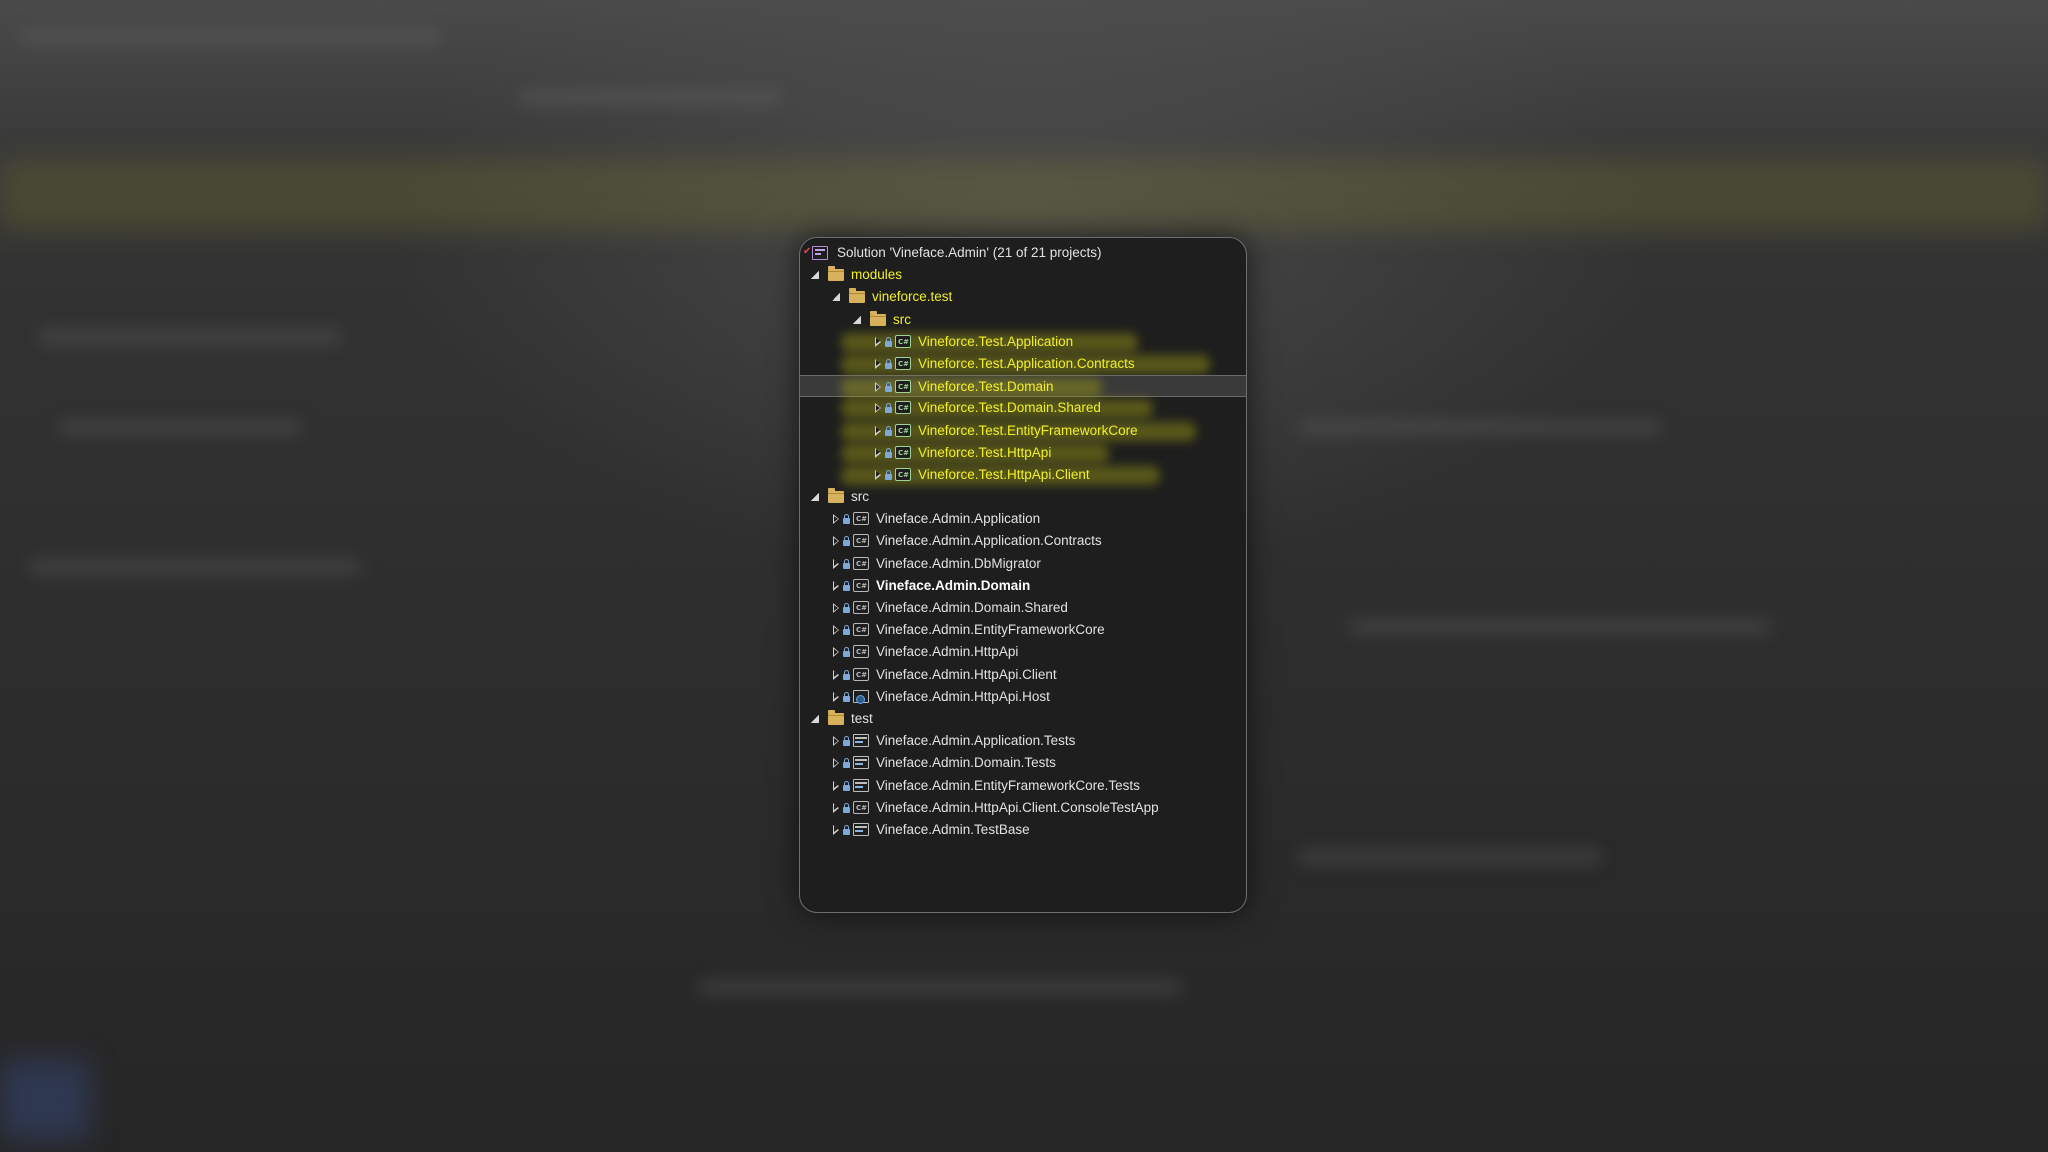  I want to click on tree-project-row: Vineface.Admin.Application, so click(1023, 519).